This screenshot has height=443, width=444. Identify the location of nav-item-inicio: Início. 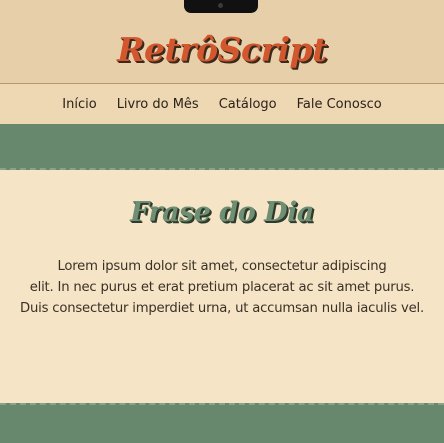
(79, 104).